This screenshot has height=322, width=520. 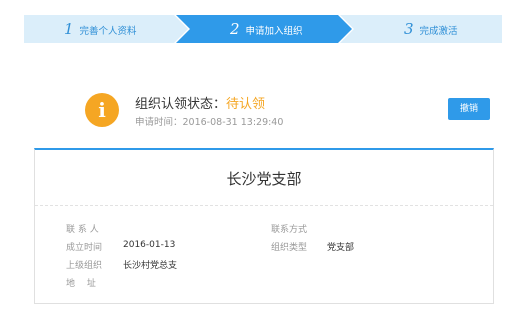 What do you see at coordinates (209, 122) in the screenshot?
I see `apply-time: 申请时间：2016-08-31 13:29:40` at bounding box center [209, 122].